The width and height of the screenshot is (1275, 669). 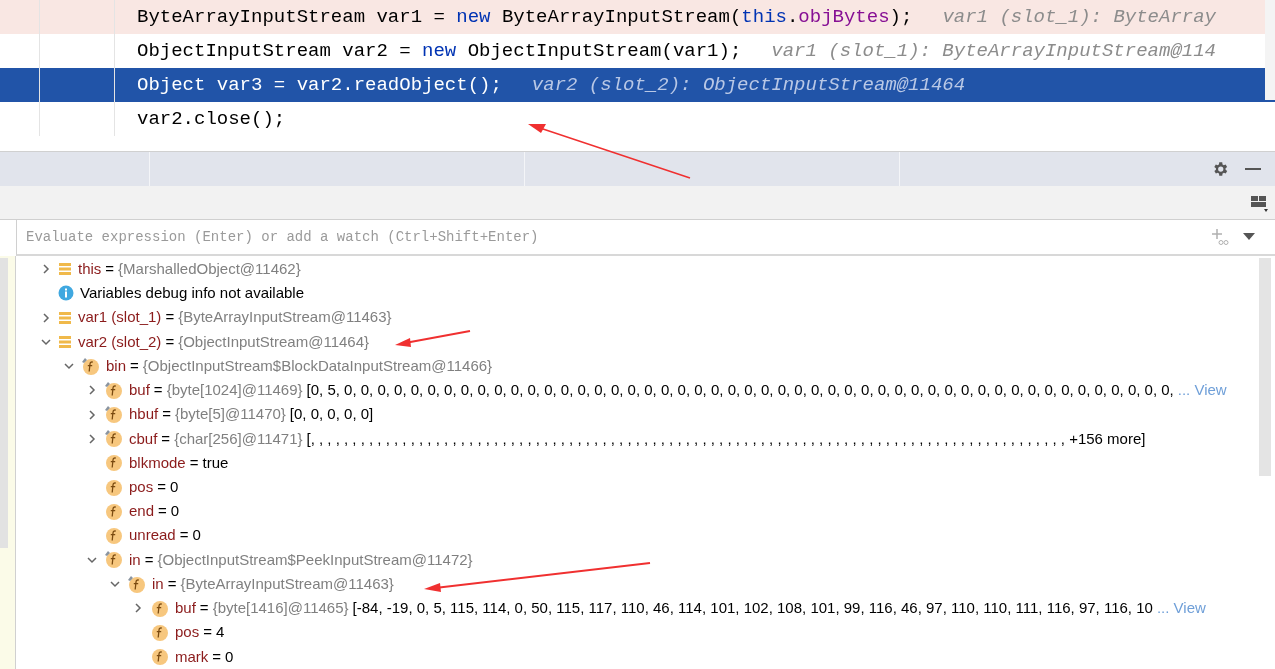 I want to click on variable-value: 4, so click(x=220, y=632).